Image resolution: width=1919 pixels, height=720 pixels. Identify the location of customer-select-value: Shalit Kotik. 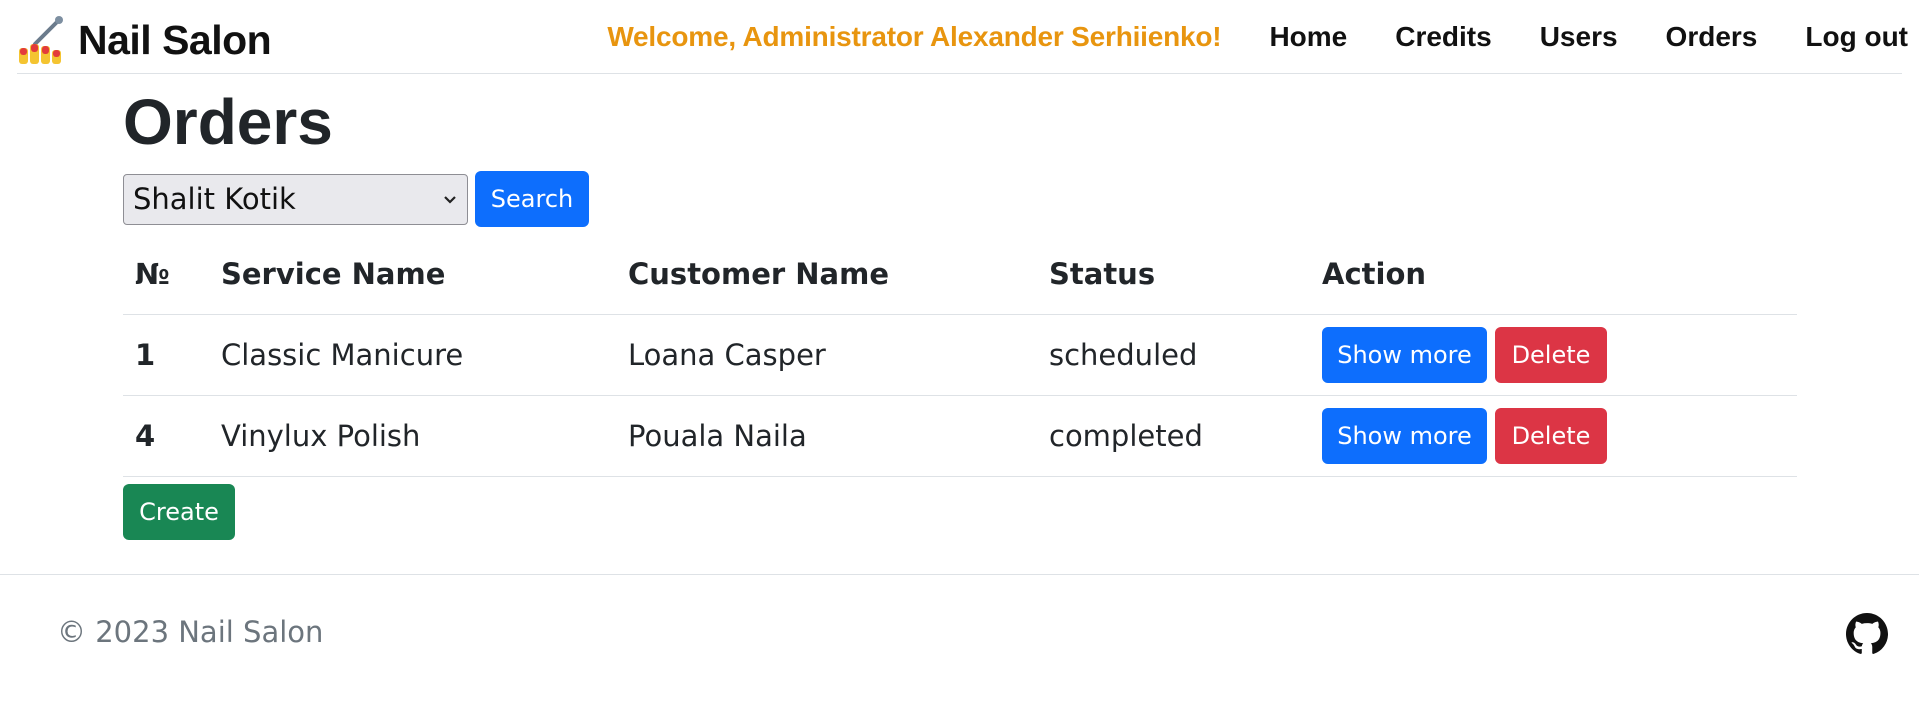
(214, 199).